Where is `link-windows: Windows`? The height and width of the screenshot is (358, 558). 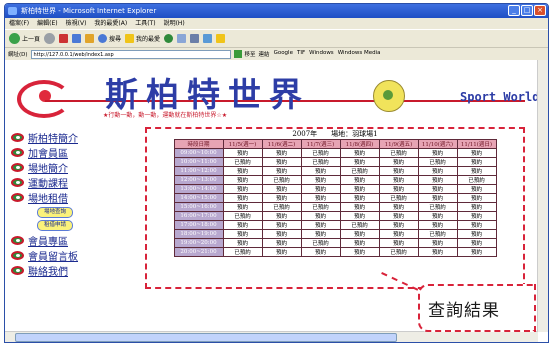
link-windows: Windows is located at coordinates (321, 54).